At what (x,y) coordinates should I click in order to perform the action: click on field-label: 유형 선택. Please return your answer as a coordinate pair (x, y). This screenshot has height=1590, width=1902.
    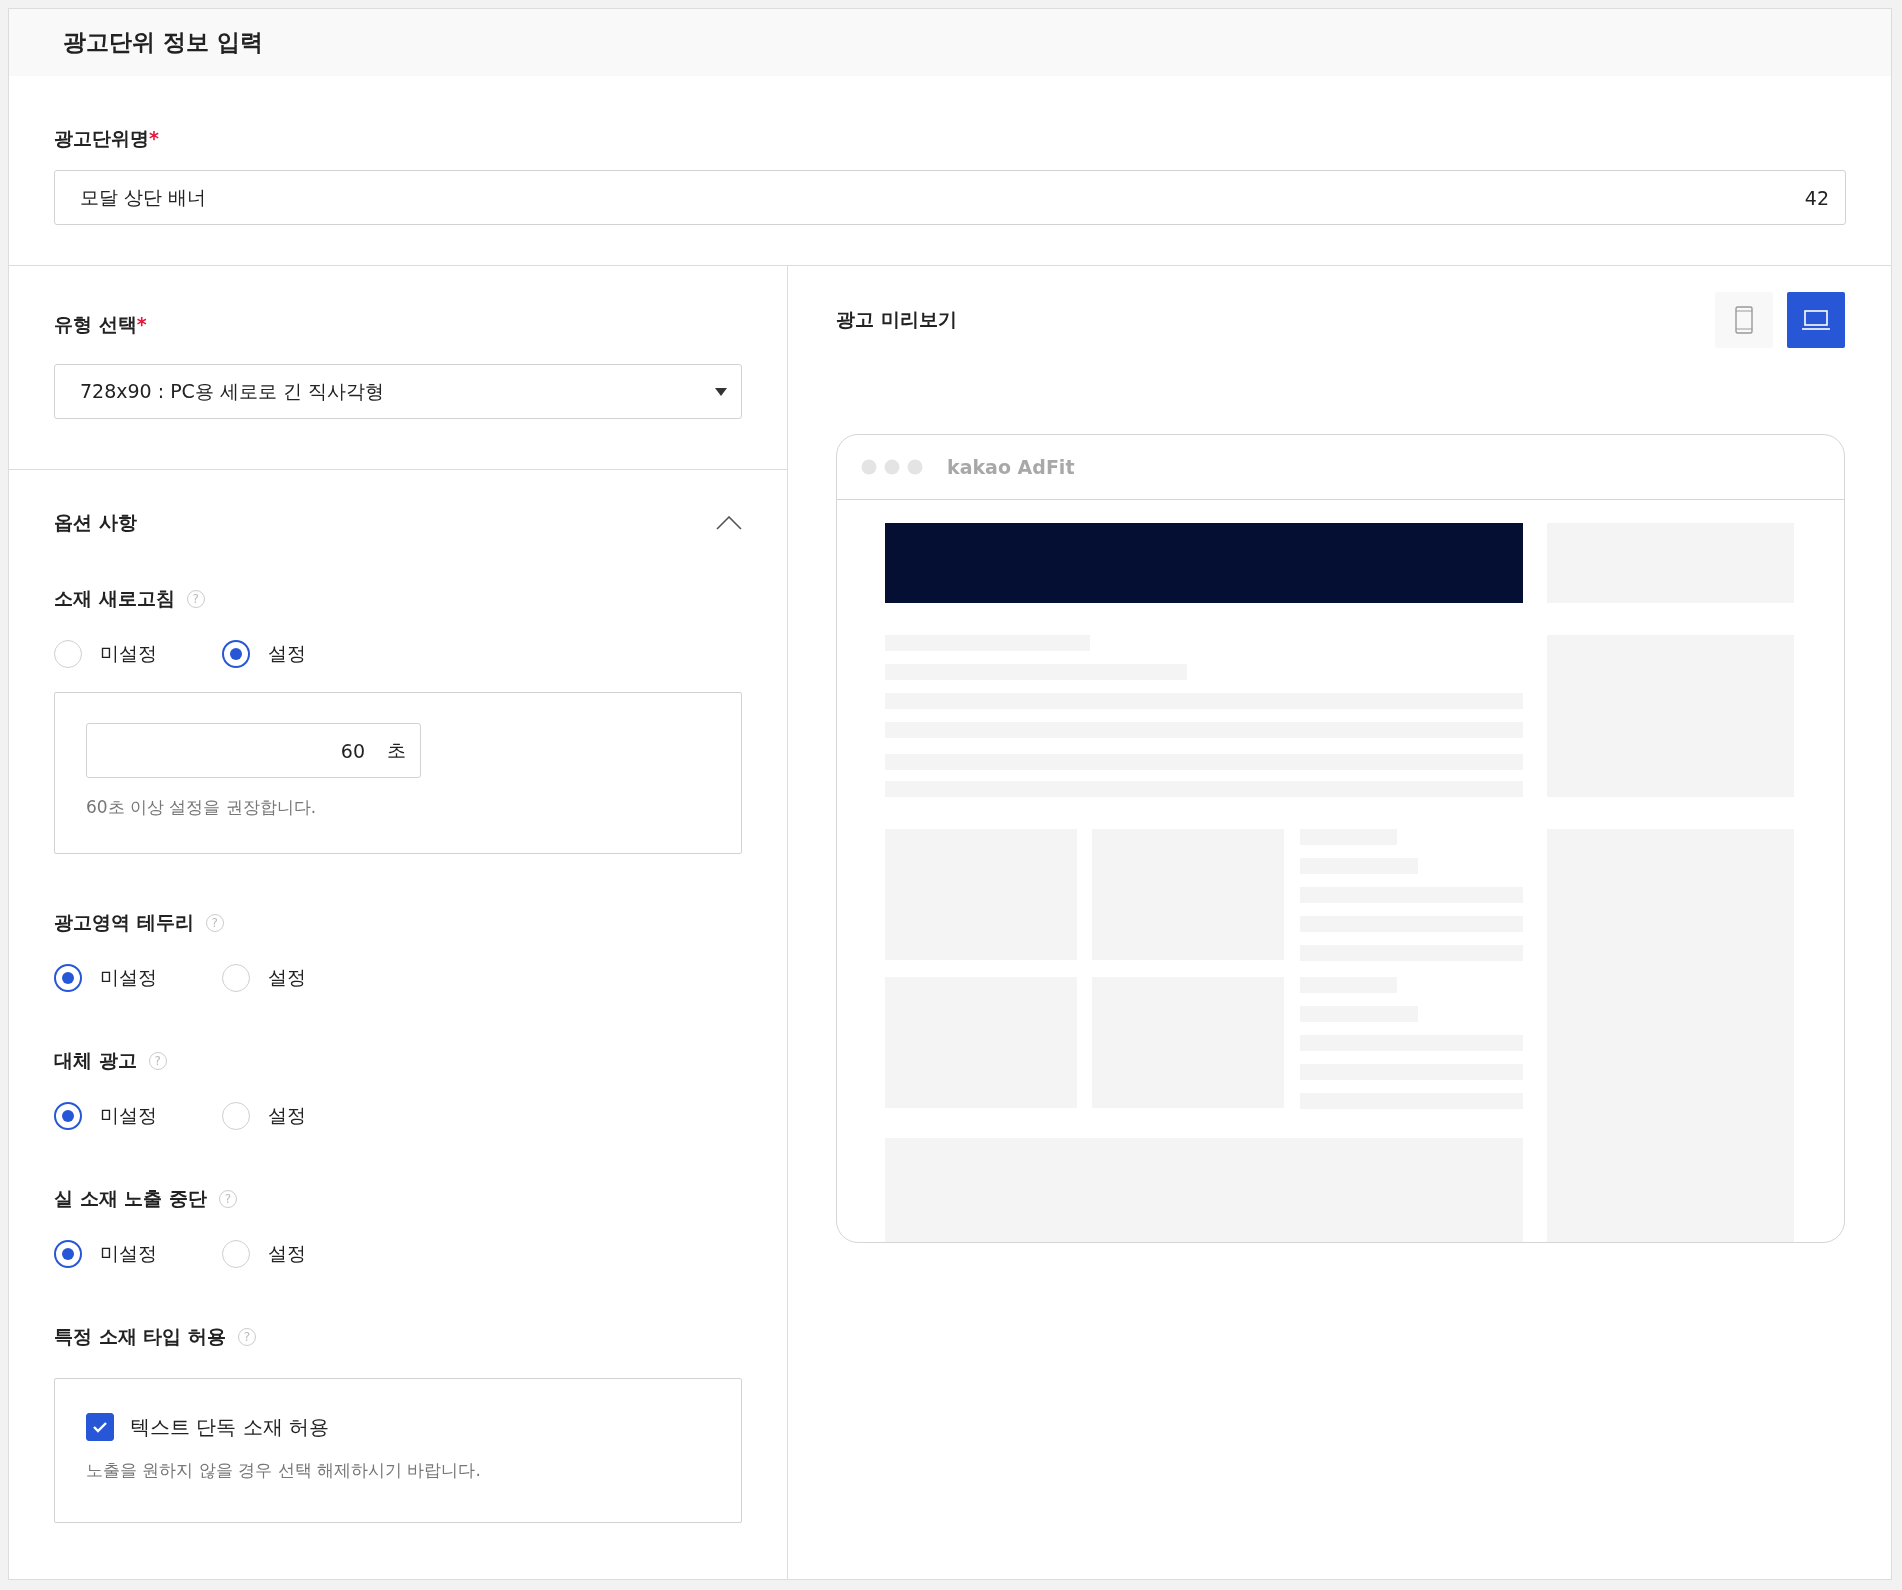
    Looking at the image, I should click on (95, 324).